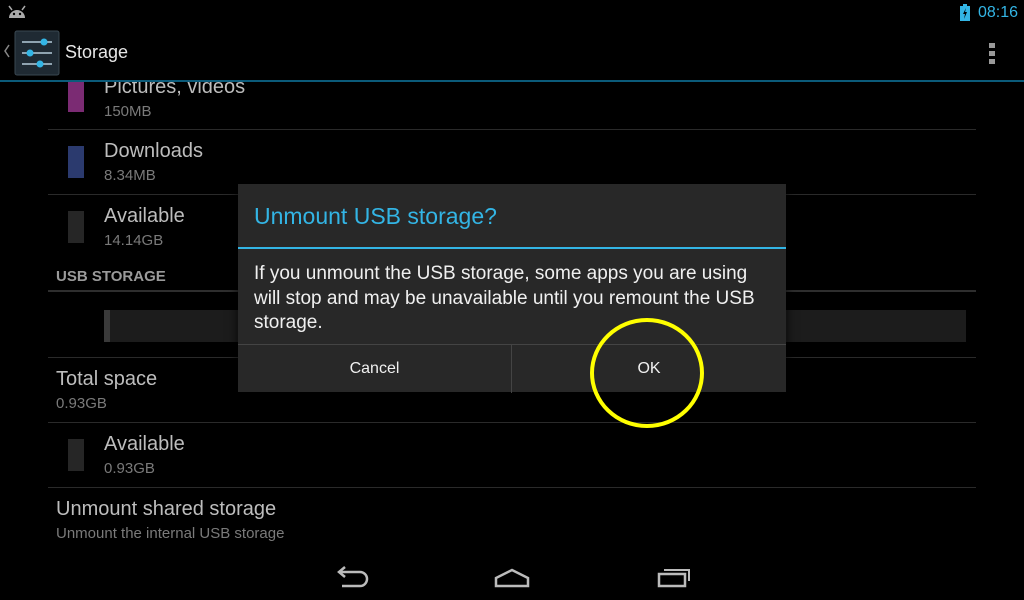 This screenshot has width=1024, height=600. Describe the element at coordinates (17, 11) in the screenshot. I see `android-debug-icon` at that location.